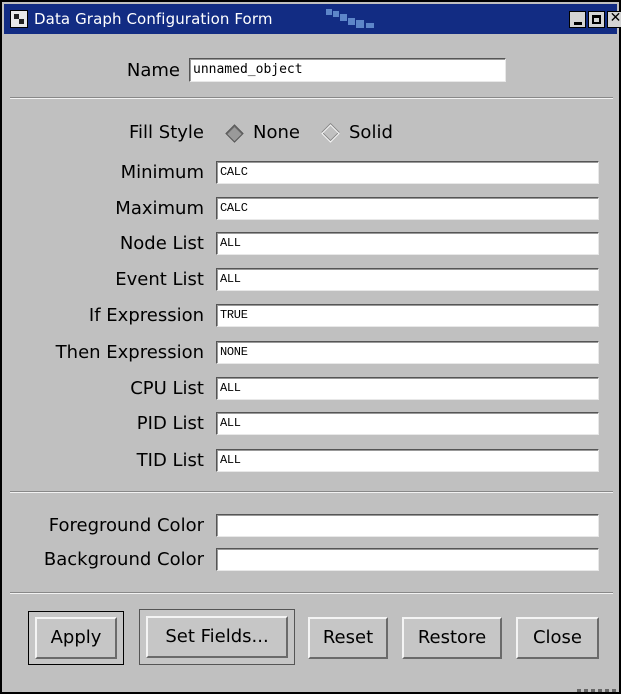 This screenshot has height=694, width=621. What do you see at coordinates (577, 19) in the screenshot?
I see `minimize-button` at bounding box center [577, 19].